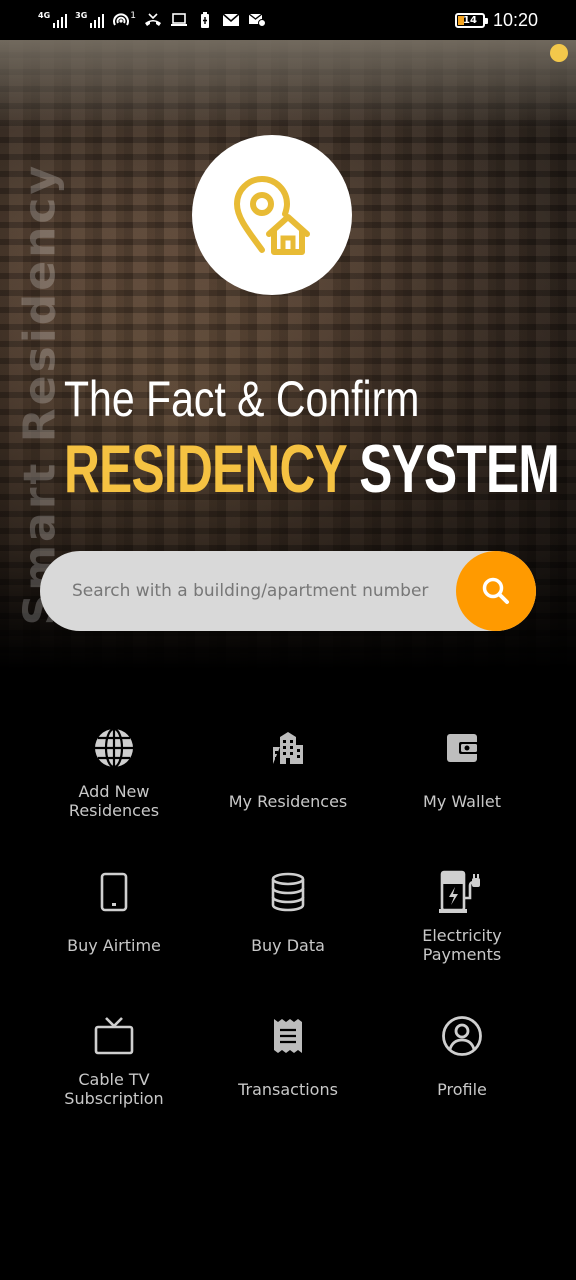  What do you see at coordinates (288, 945) in the screenshot?
I see `menu-label: Buy Data` at bounding box center [288, 945].